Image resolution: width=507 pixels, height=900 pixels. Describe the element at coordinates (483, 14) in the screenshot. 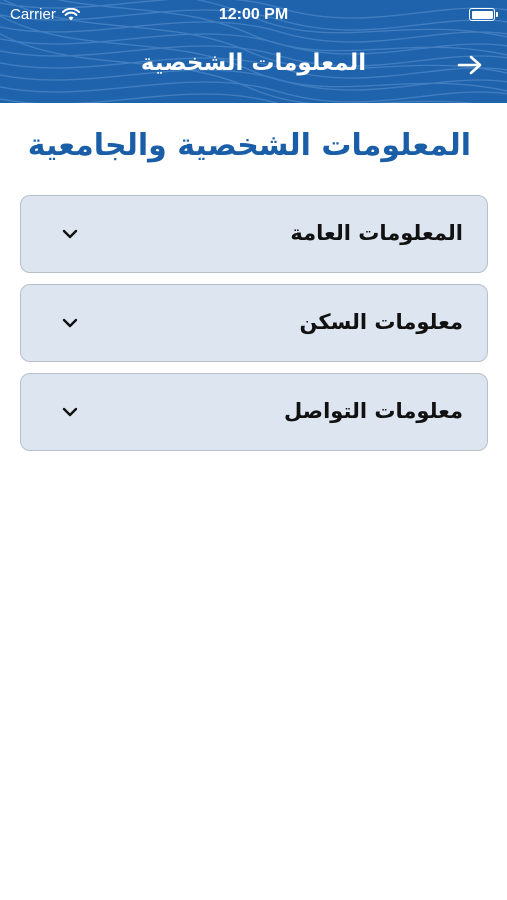

I see `battery-icon` at that location.